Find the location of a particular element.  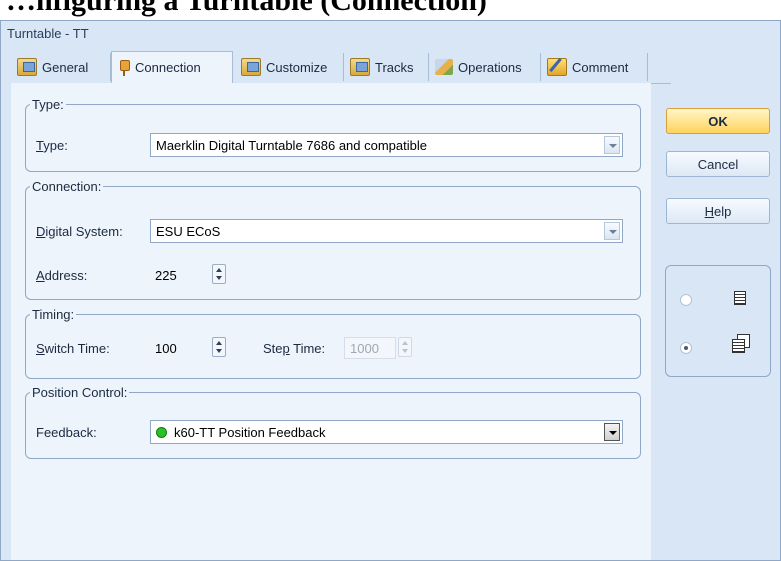

cancel-button: Cancel is located at coordinates (718, 164).